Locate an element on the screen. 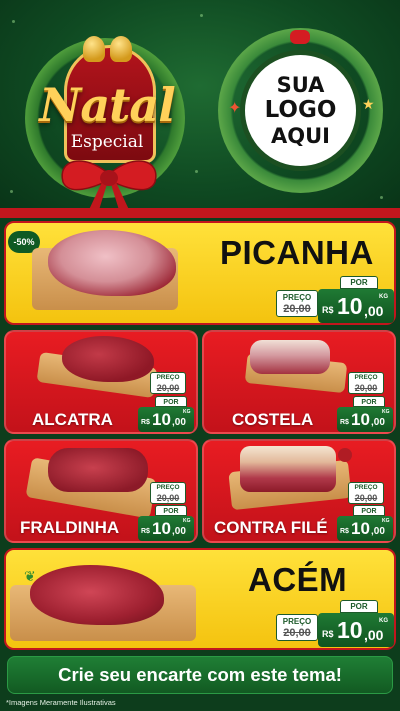 The width and height of the screenshot is (400, 711). logo-placeholder: SUA LOGO AQUI is located at coordinates (300, 110).